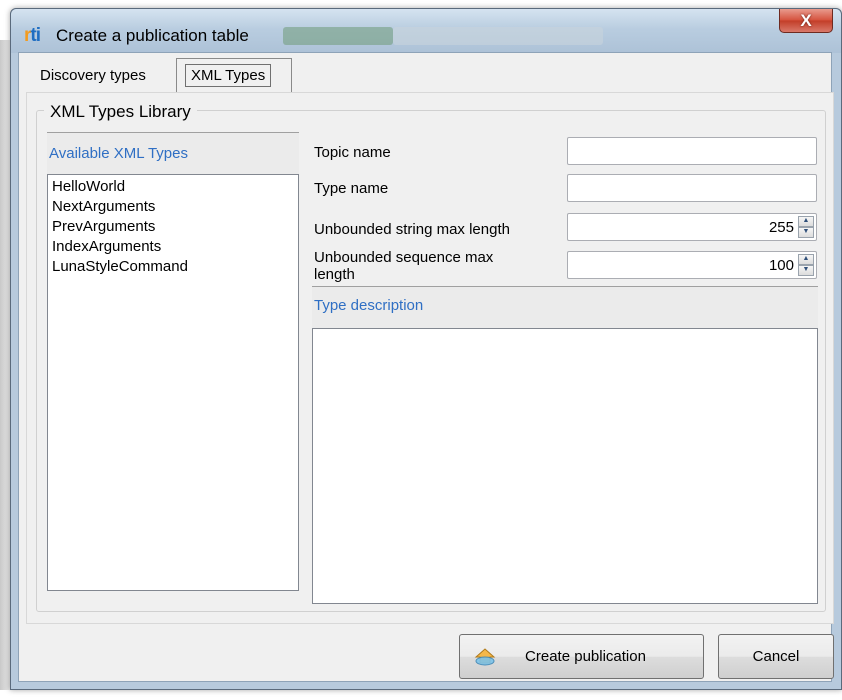  Describe the element at coordinates (173, 153) in the screenshot. I see `available-xml-types-header: Available XML Types` at that location.